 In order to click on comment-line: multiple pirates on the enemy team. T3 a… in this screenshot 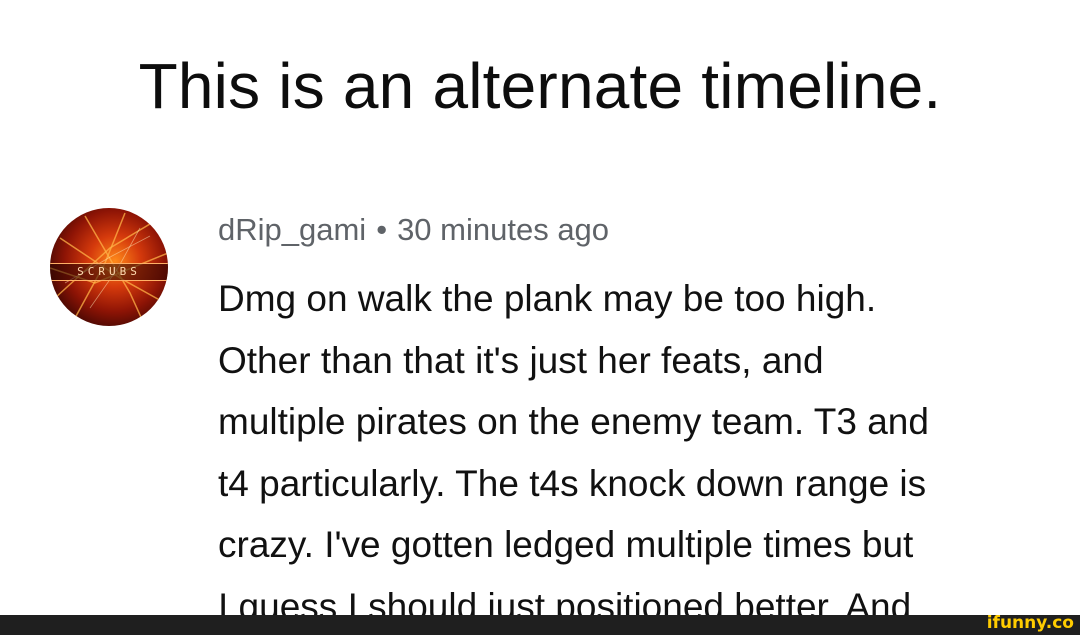, I will do `click(643, 422)`.